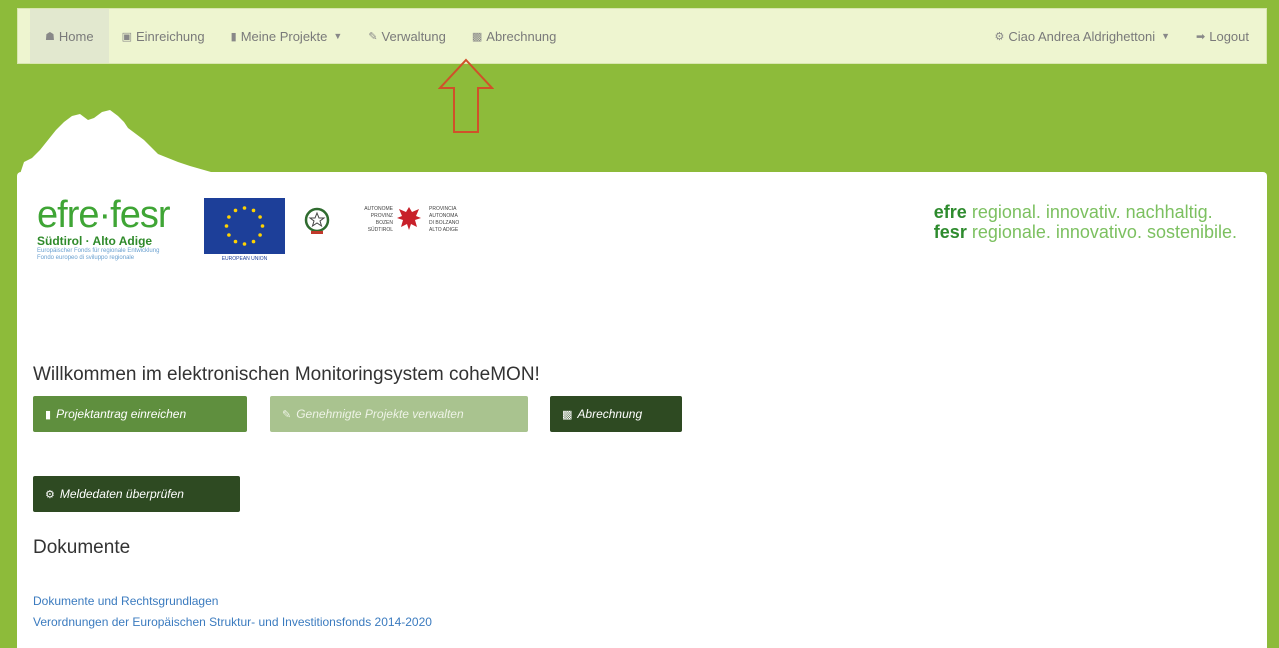 This screenshot has width=1279, height=648. I want to click on prov-it-line-1: PROVINCIA, so click(443, 209).